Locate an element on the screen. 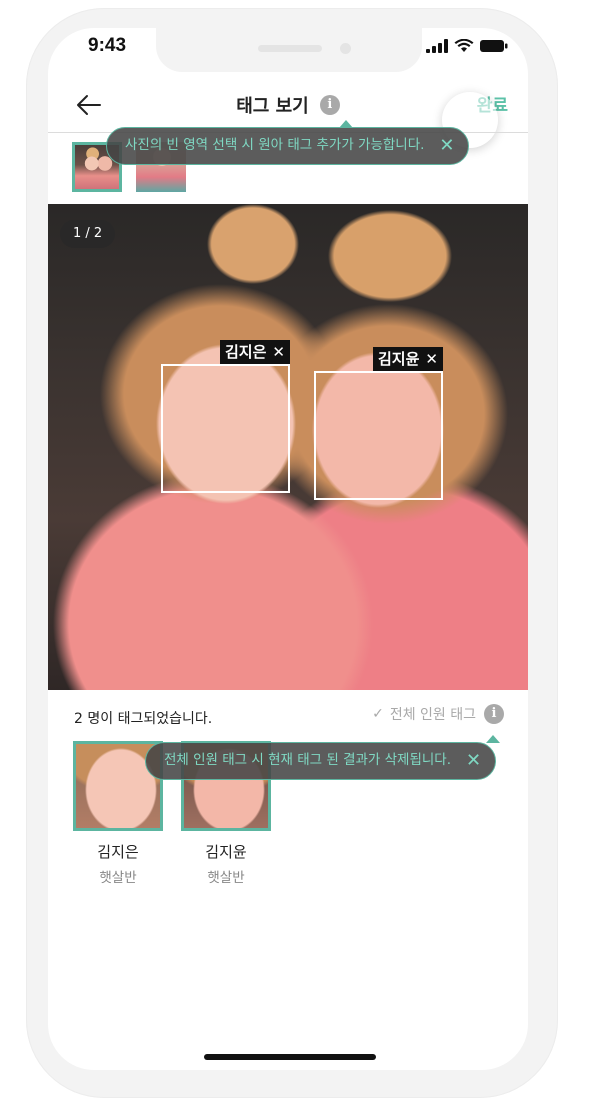 The image size is (592, 1116). status-icons is located at coordinates (467, 46).